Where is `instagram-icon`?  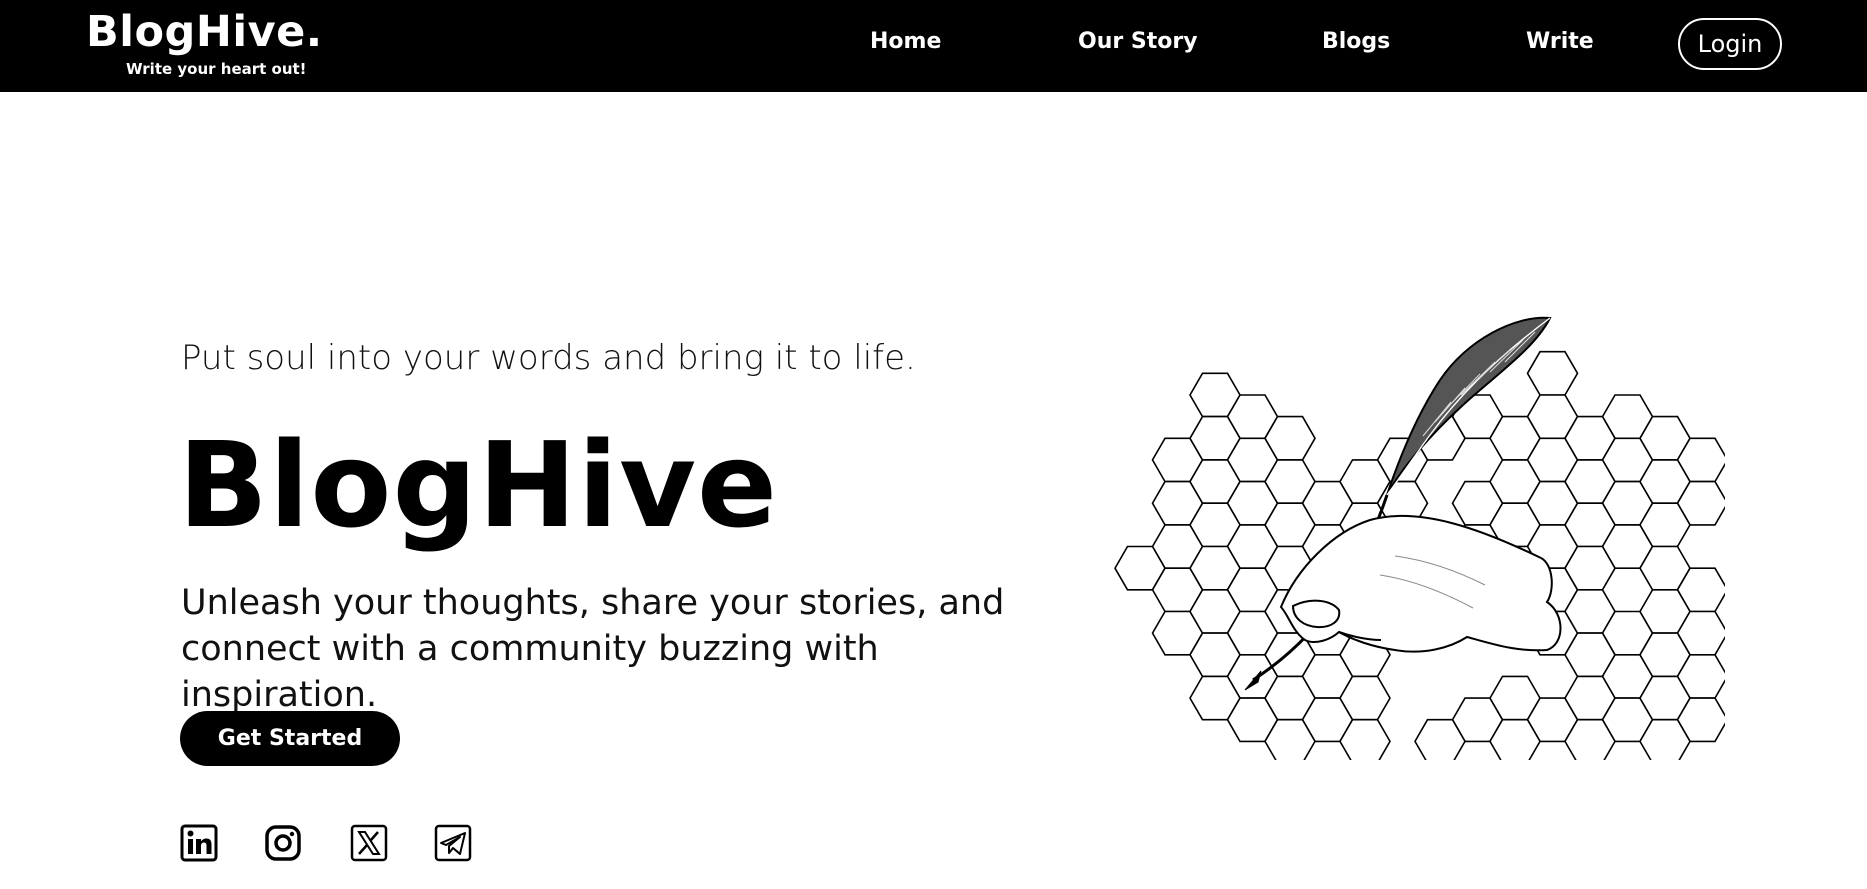
instagram-icon is located at coordinates (283, 843).